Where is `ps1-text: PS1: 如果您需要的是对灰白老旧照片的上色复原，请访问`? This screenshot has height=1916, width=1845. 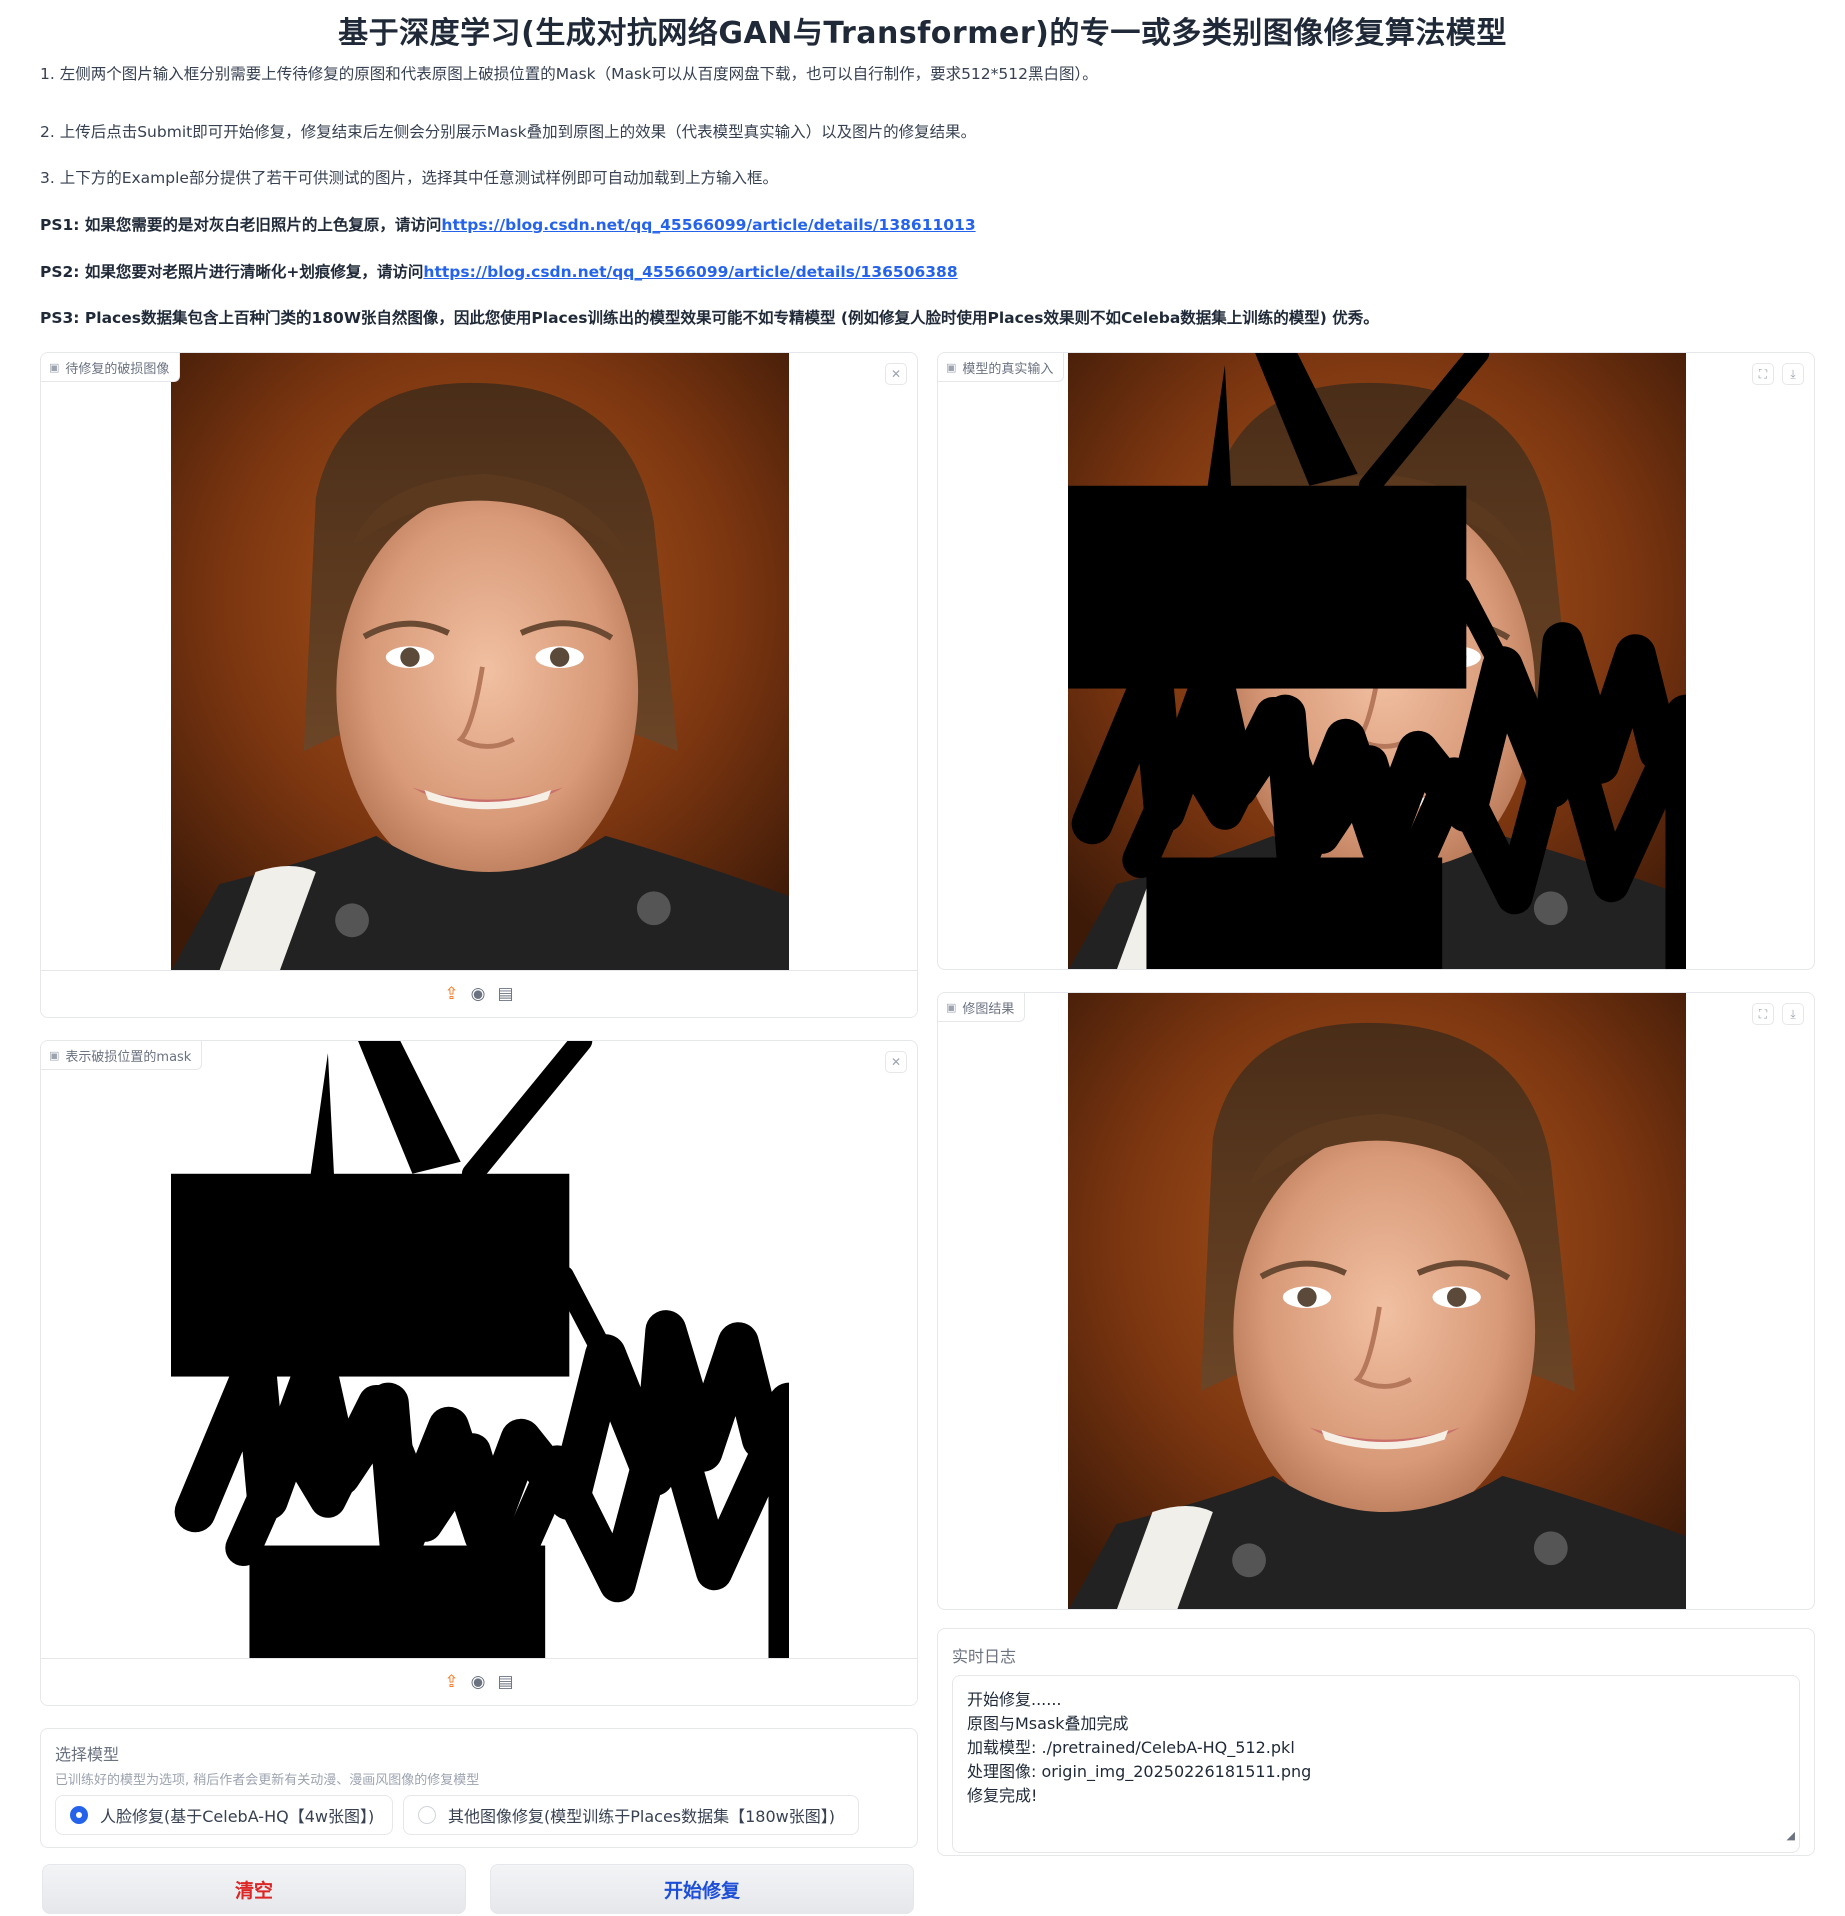 ps1-text: PS1: 如果您需要的是对灰白老旧照片的上色复原，请访问 is located at coordinates (241, 225).